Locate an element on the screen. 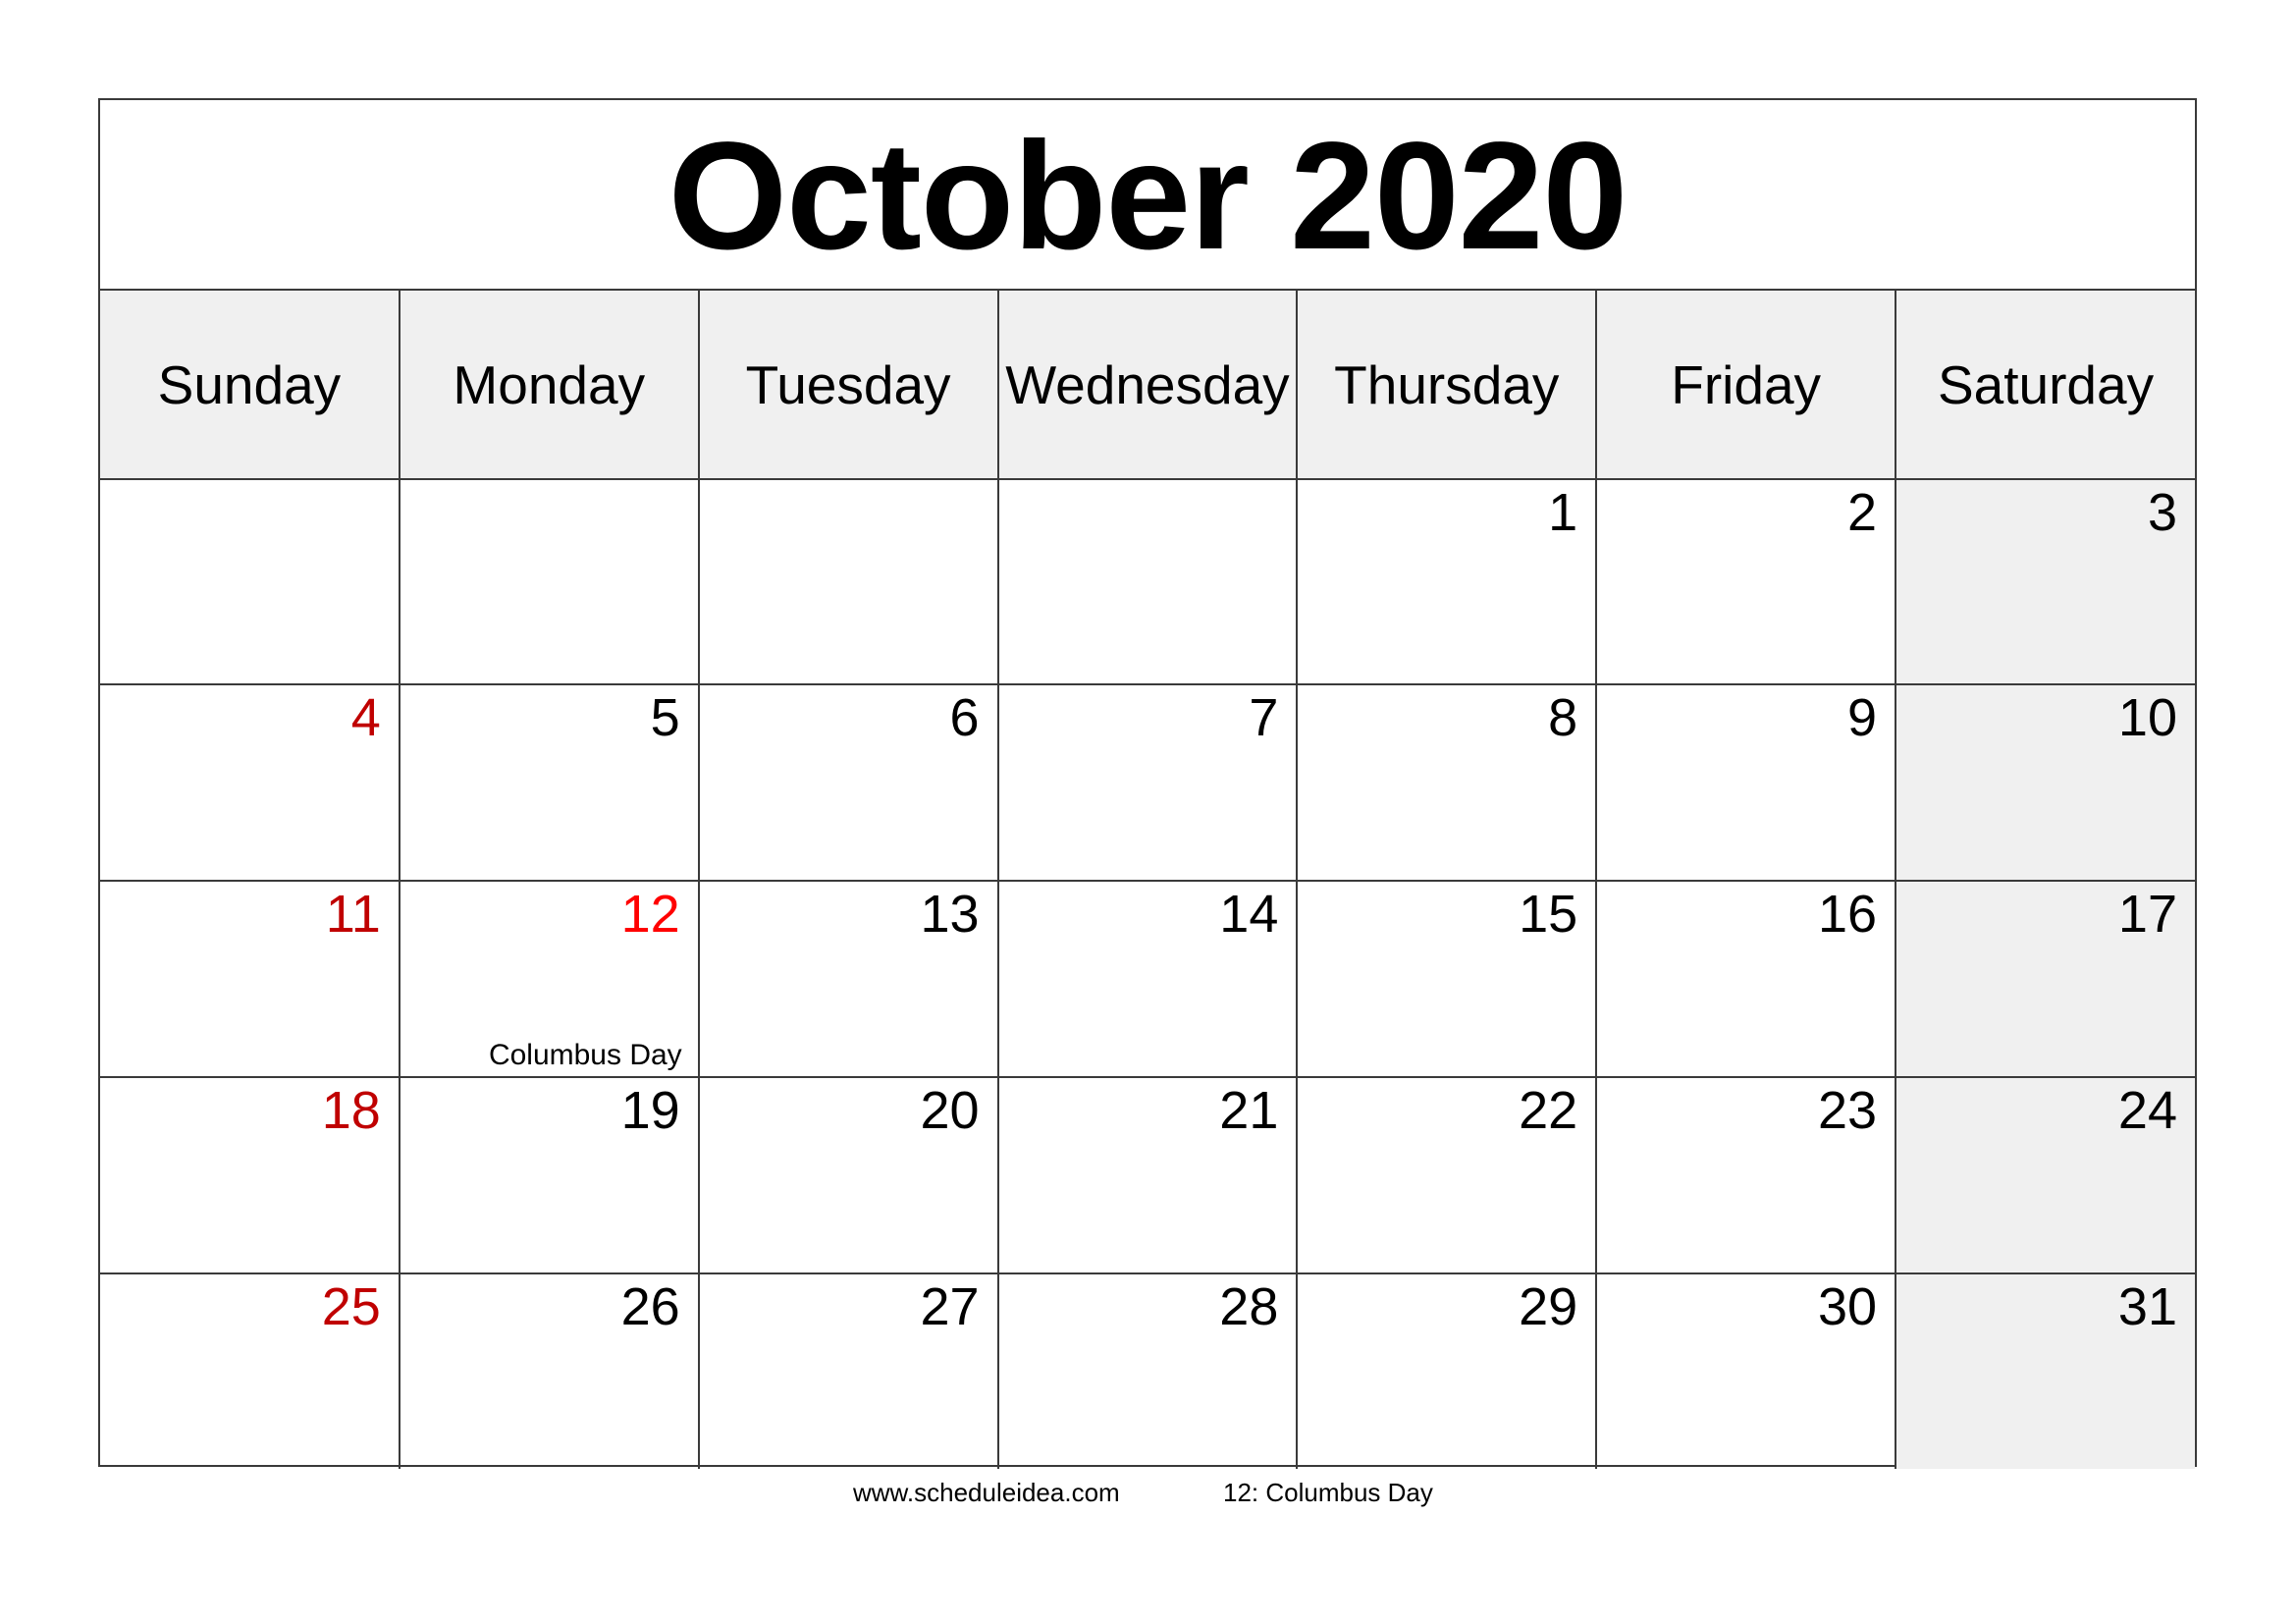  day-cell: 5 is located at coordinates (549, 782).